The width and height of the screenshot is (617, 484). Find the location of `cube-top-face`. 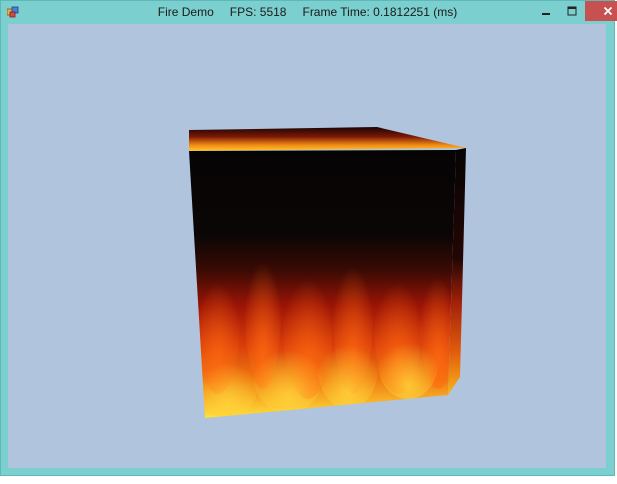

cube-top-face is located at coordinates (327, 139).